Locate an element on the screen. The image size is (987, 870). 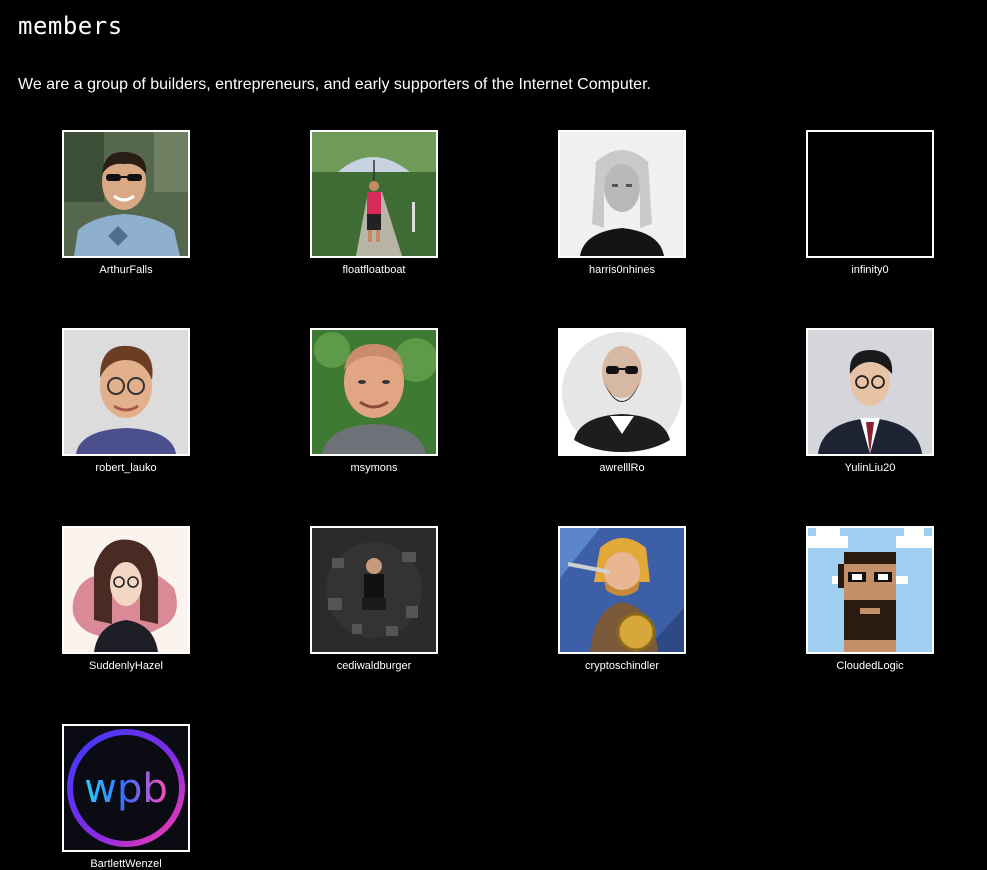
member-name: infinity0 is located at coordinates (870, 270).